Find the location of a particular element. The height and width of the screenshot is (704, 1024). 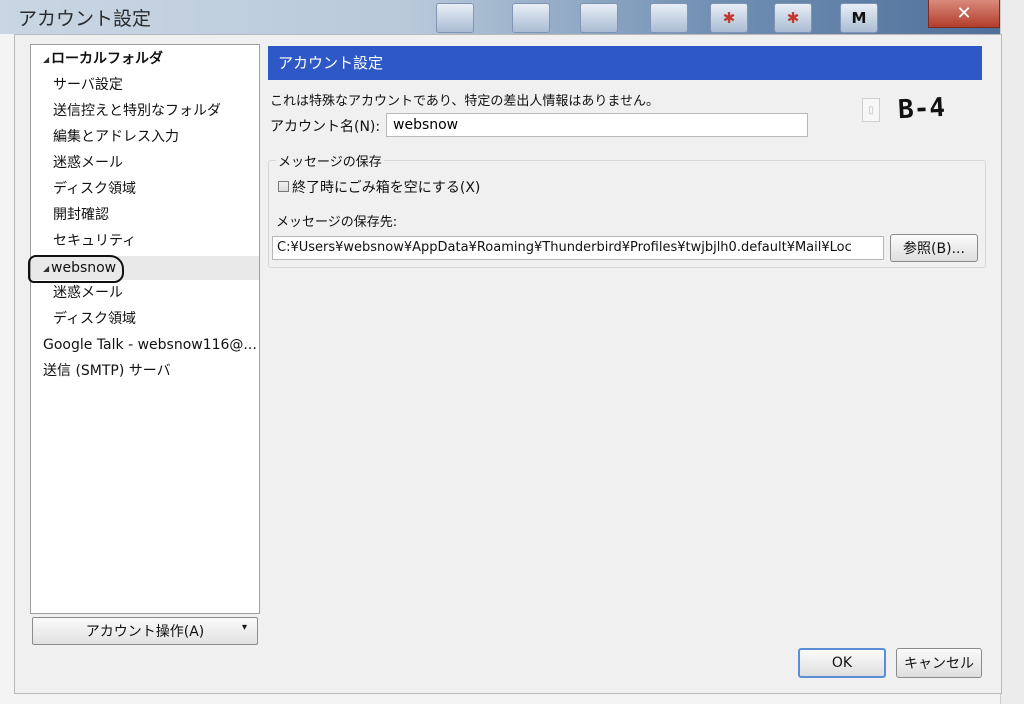

tree-item-composition: 編集とアドレス入力 is located at coordinates (145, 137).